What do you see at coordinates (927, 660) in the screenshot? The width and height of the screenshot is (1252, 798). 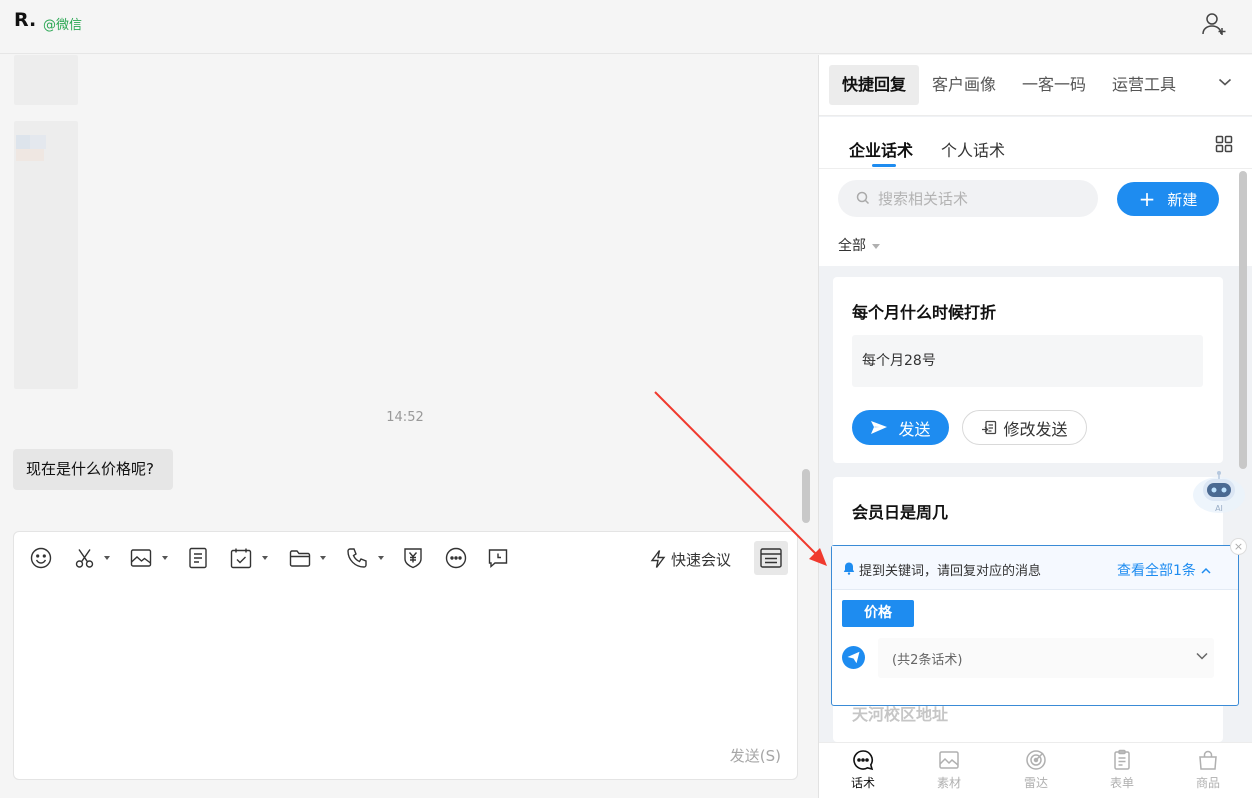 I see `script-count: (共2条话术)` at bounding box center [927, 660].